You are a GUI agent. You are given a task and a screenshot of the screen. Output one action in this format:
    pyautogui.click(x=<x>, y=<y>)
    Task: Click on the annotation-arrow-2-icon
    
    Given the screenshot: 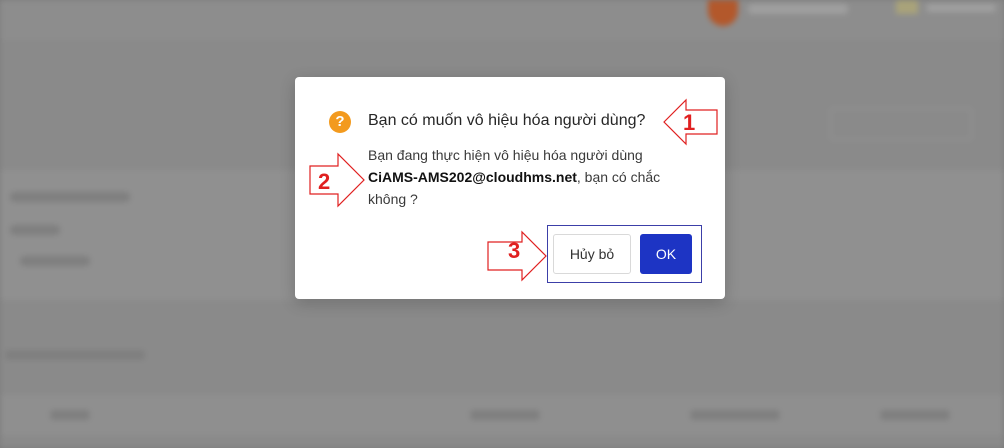 What is the action you would take?
    pyautogui.click(x=337, y=180)
    